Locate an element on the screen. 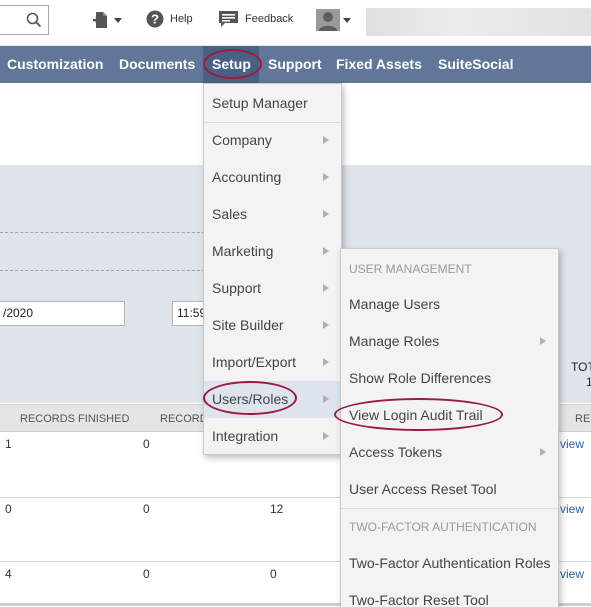 Image resolution: width=591 pixels, height=607 pixels. menu-item-view-login-audit-trail: View Login Audit Trail is located at coordinates (449, 415).